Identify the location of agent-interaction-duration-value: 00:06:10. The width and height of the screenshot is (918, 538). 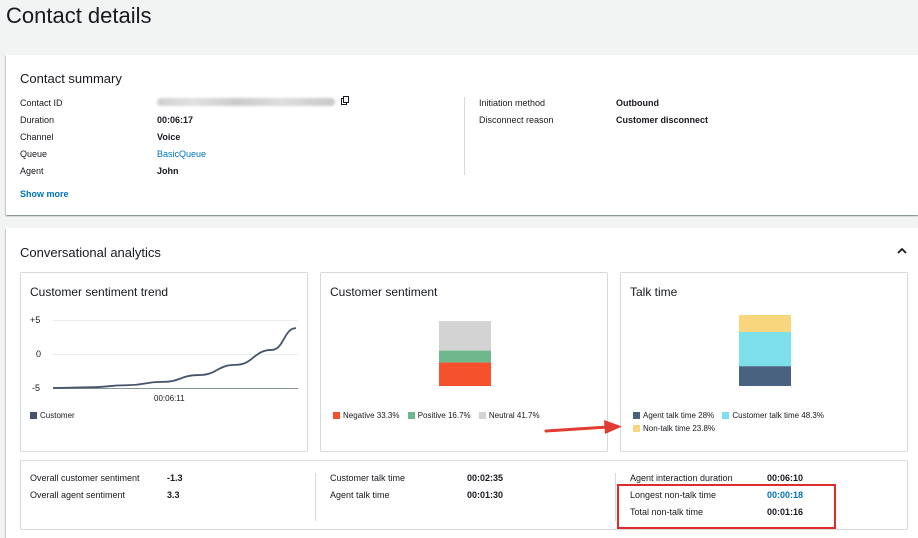
(785, 478).